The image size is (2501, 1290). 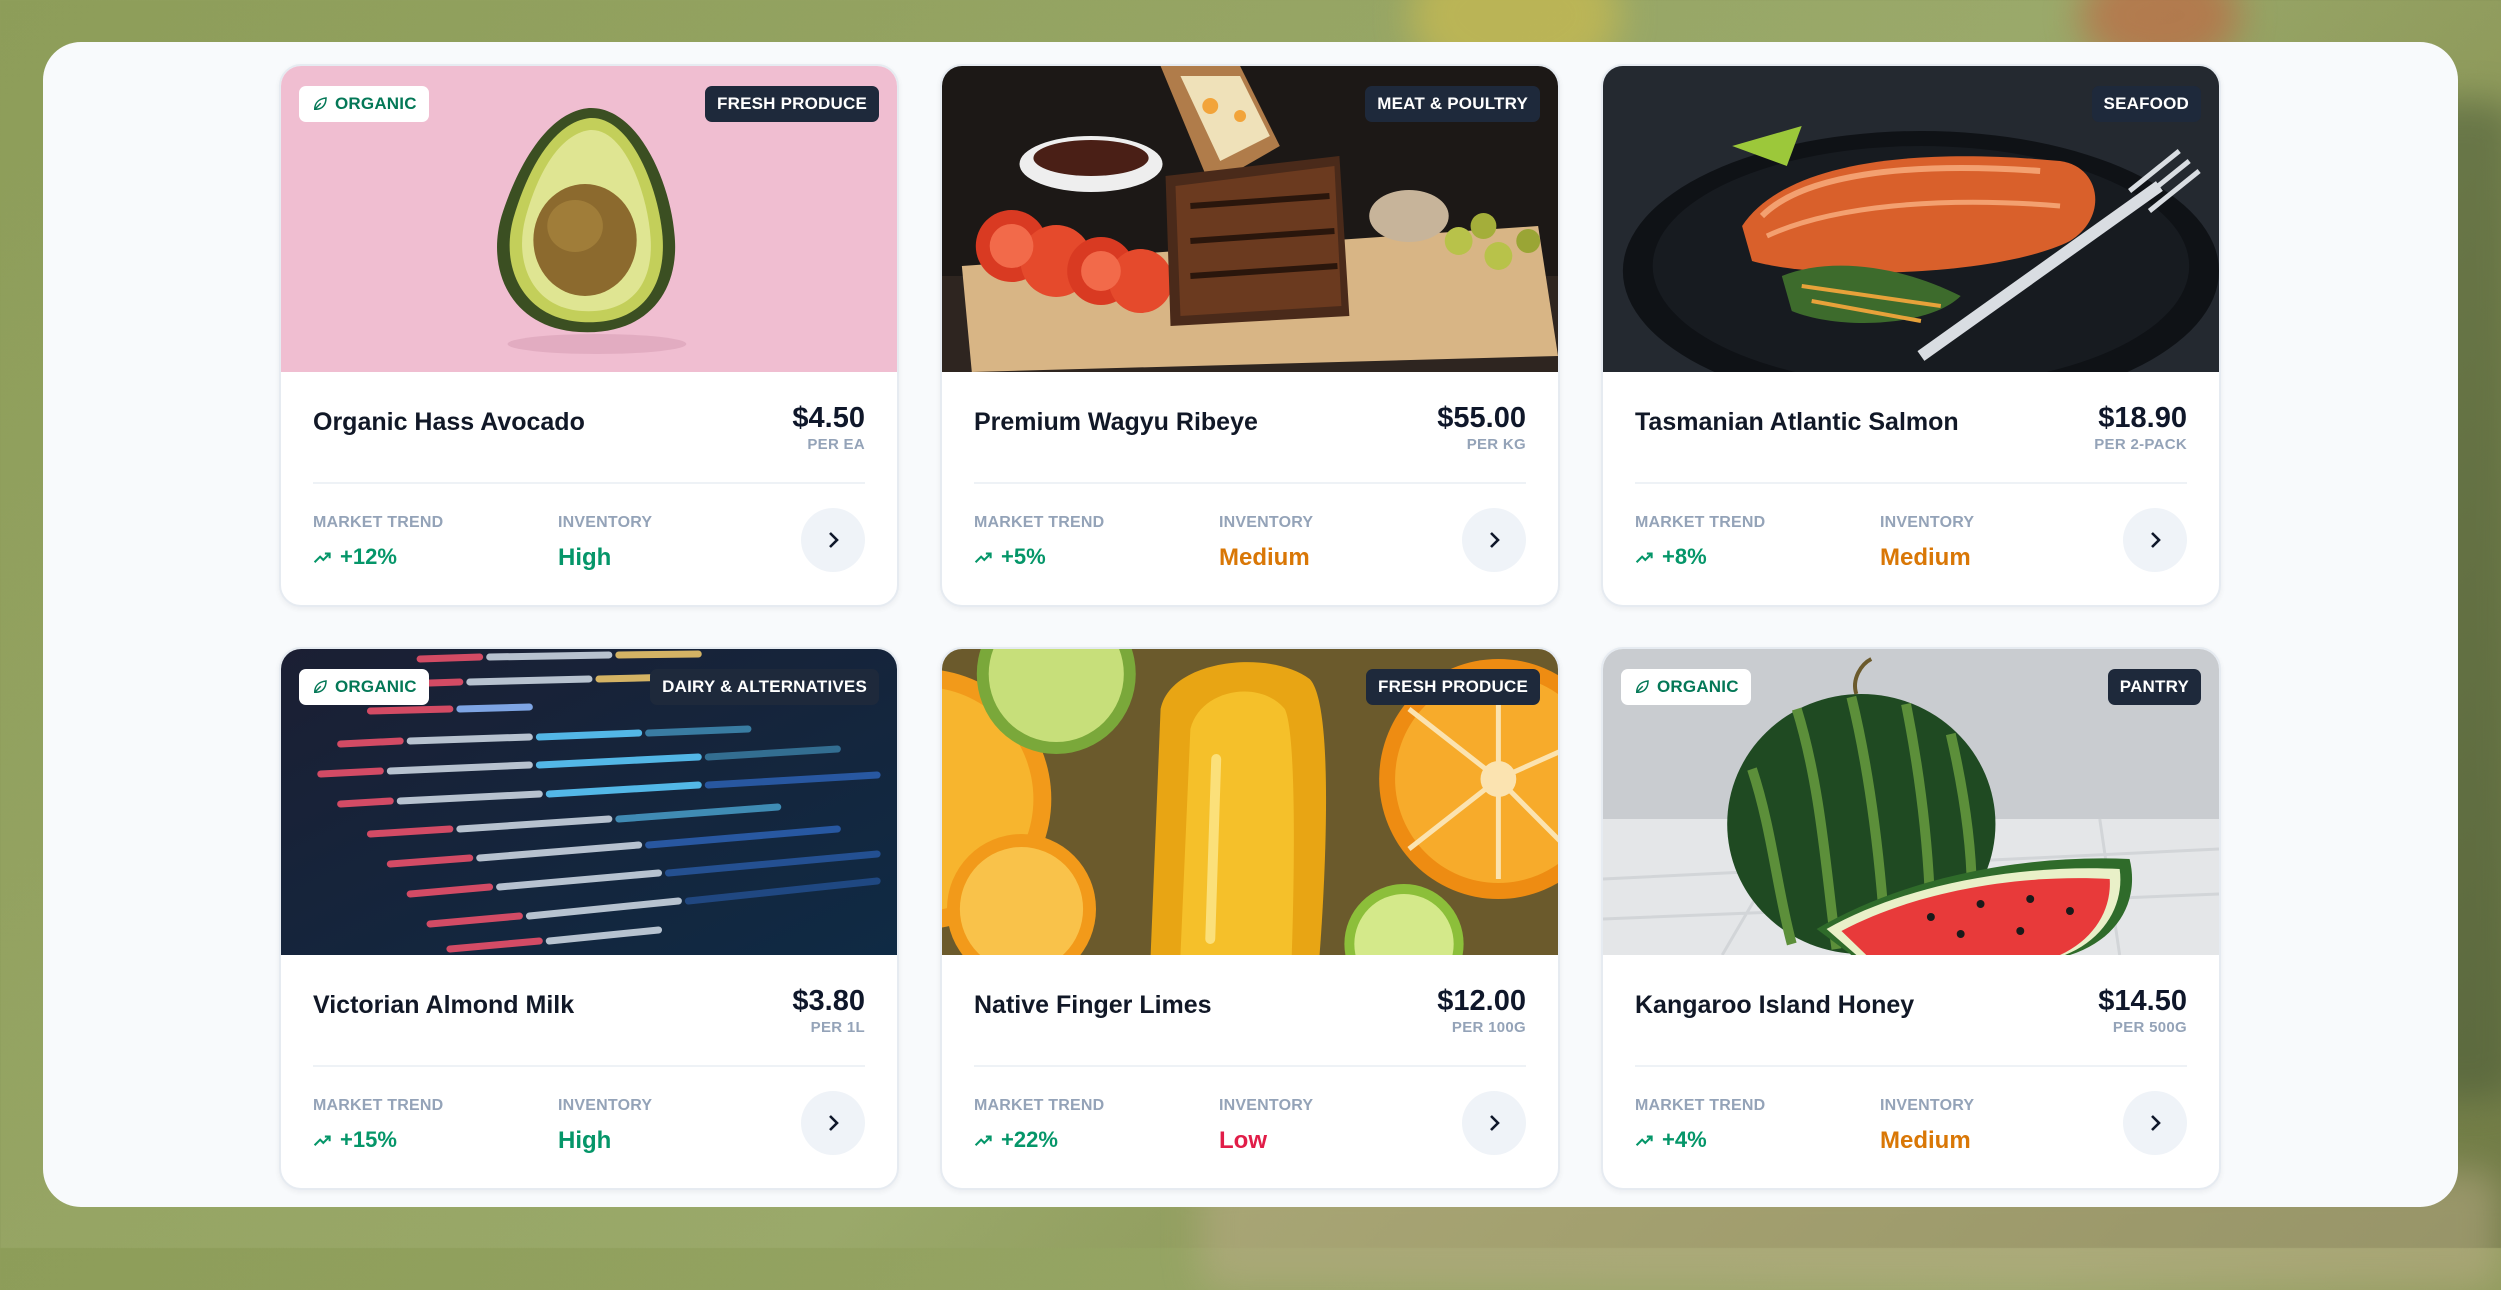 What do you see at coordinates (1250, 802) in the screenshot?
I see `product-image: FRESH PRODUCE` at bounding box center [1250, 802].